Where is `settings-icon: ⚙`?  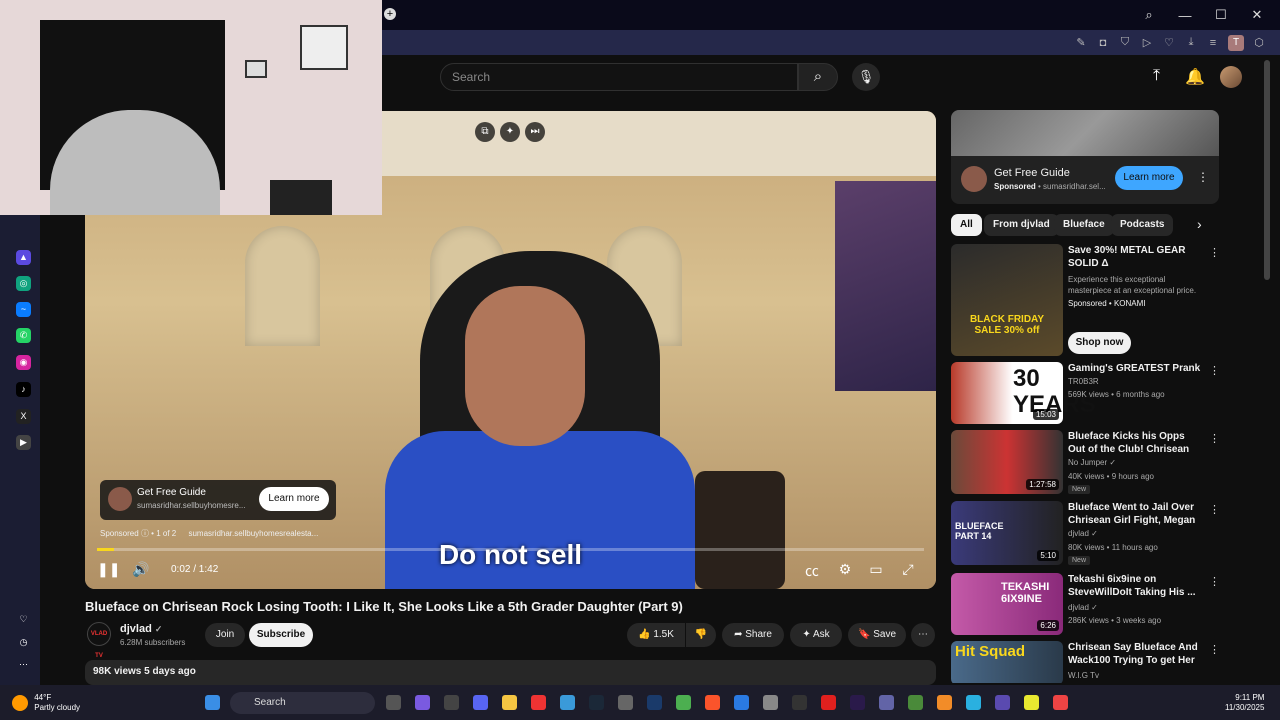 settings-icon: ⚙ is located at coordinates (845, 569).